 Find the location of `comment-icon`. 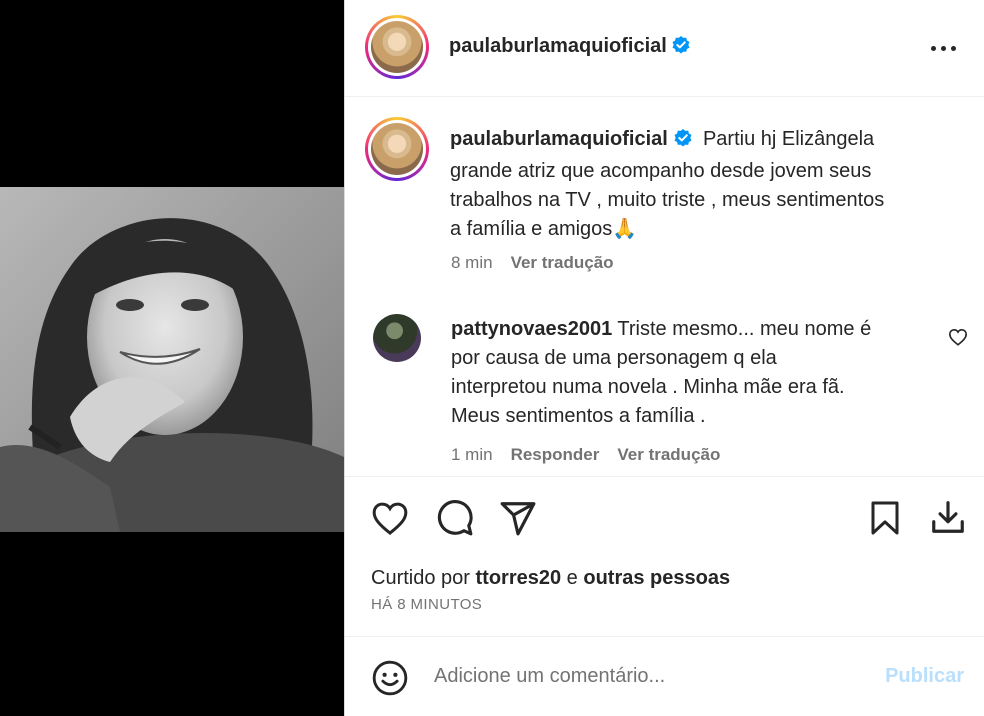

comment-icon is located at coordinates (455, 518).